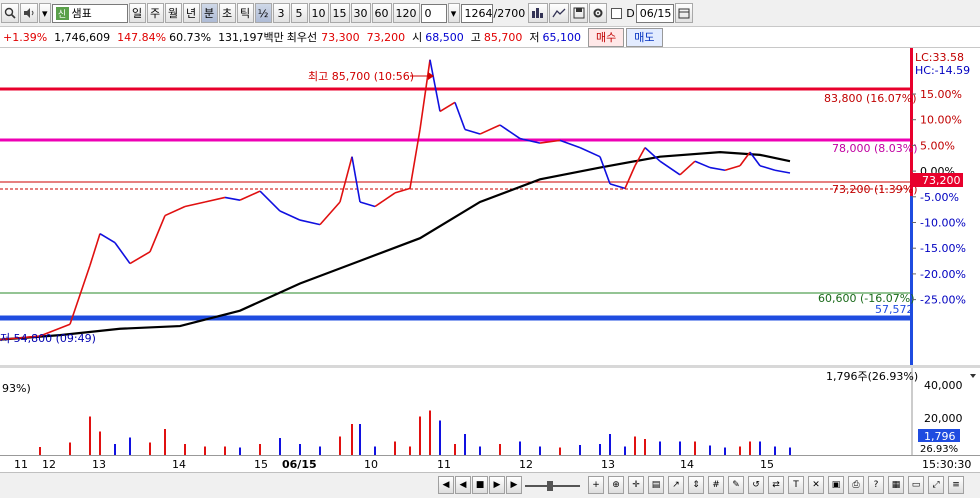  Describe the element at coordinates (299, 464) in the screenshot. I see `time-tick-label: 06/15` at that location.